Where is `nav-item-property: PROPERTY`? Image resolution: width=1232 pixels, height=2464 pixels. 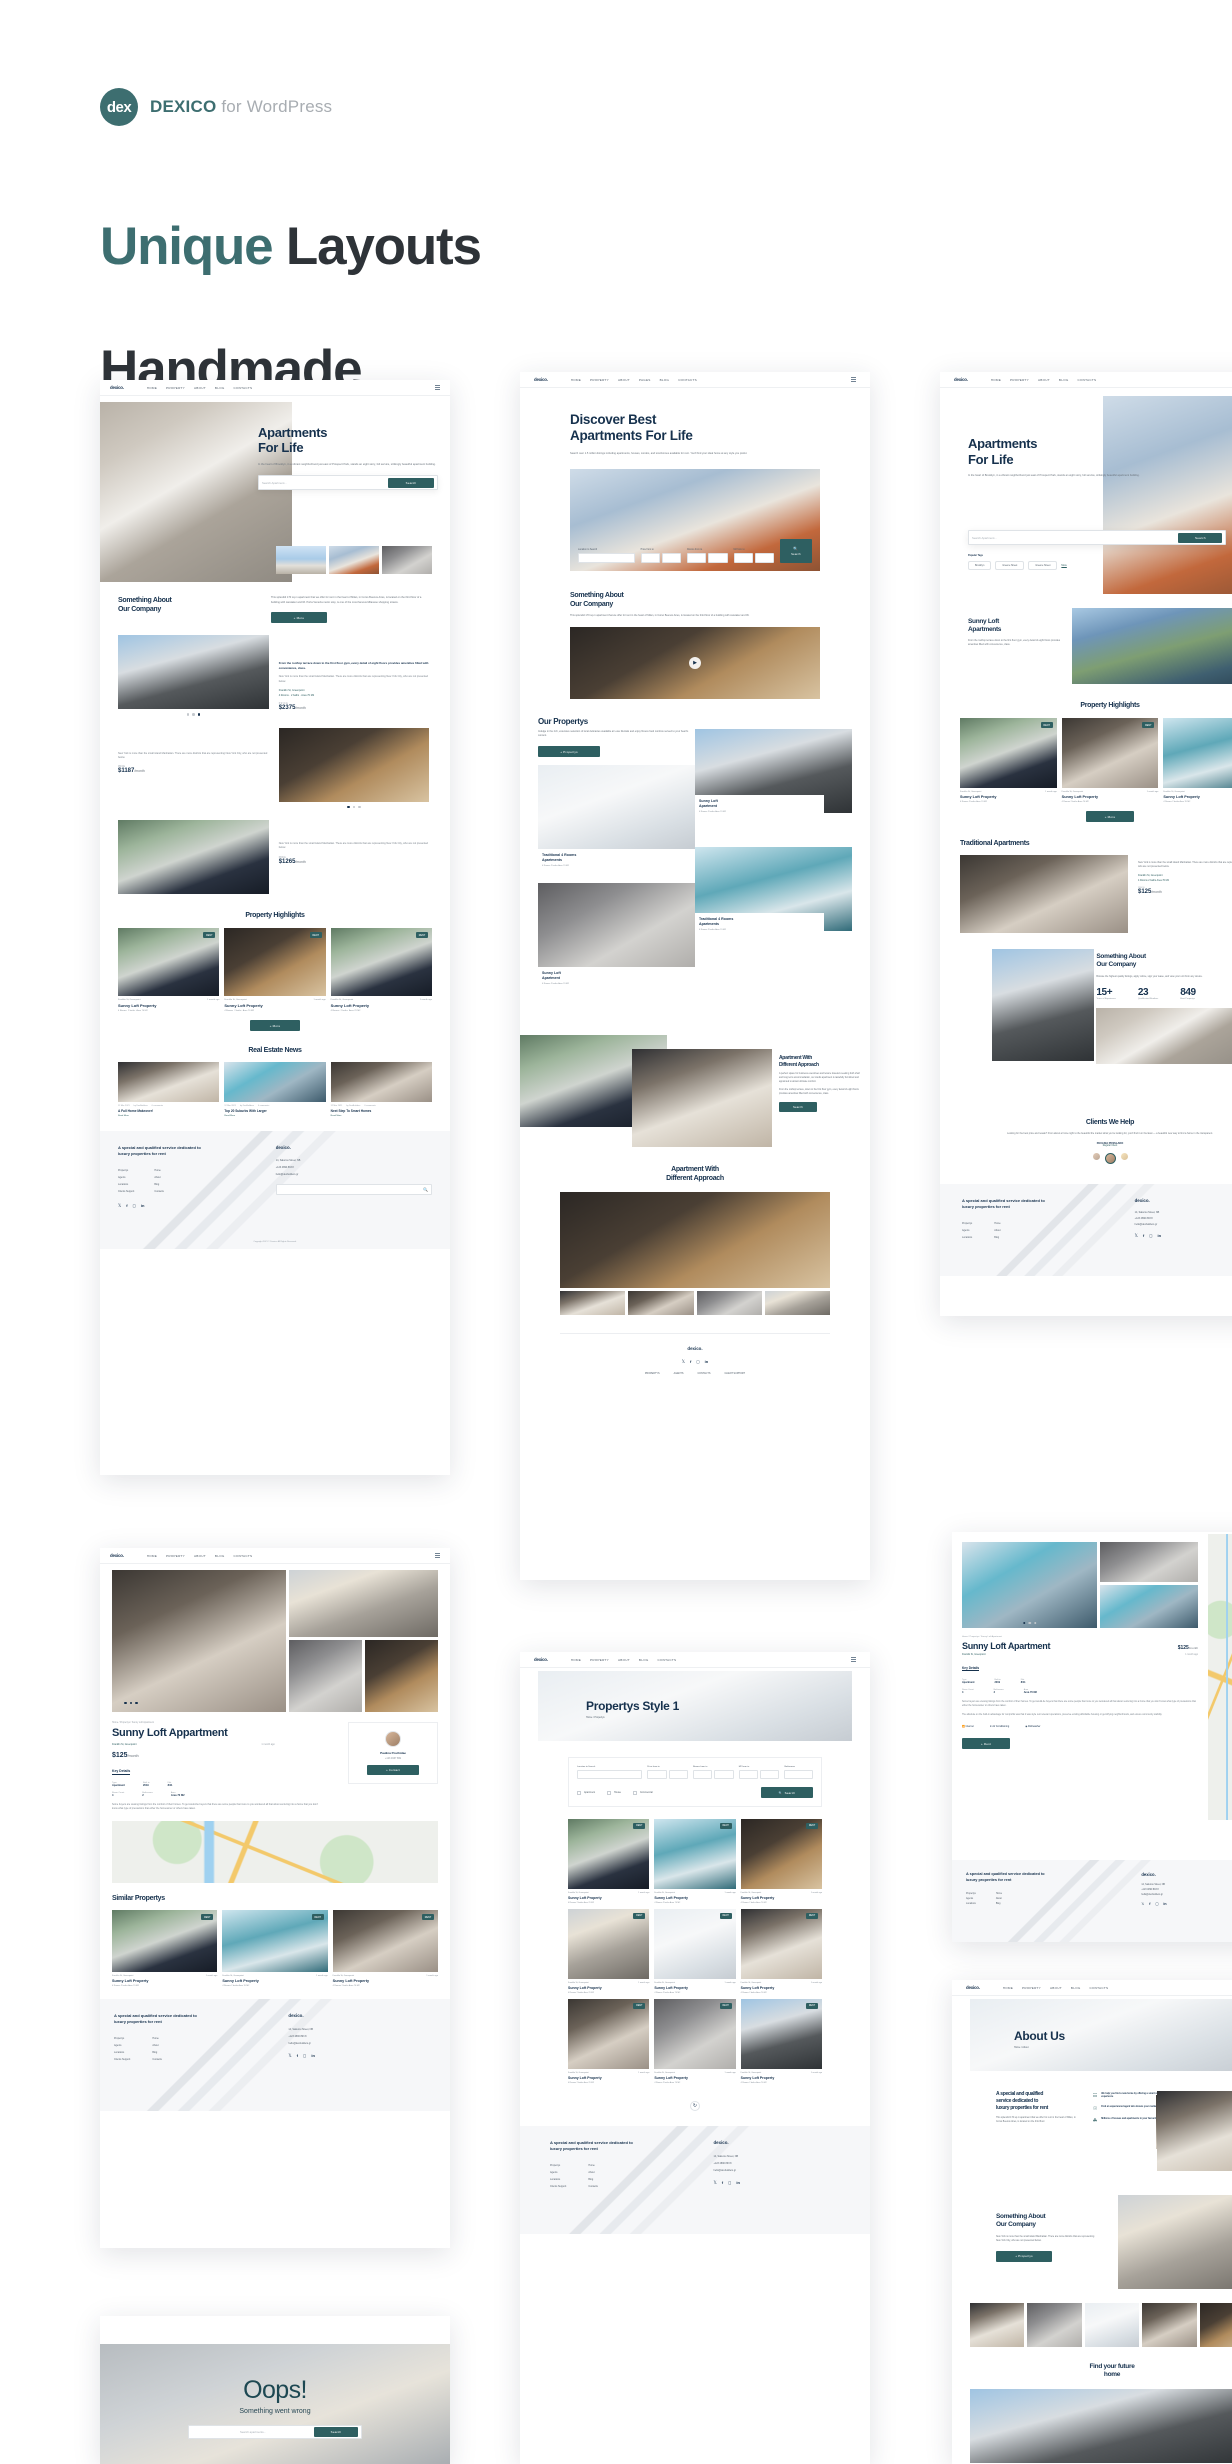
nav-item-property: PROPERTY is located at coordinates (175, 388).